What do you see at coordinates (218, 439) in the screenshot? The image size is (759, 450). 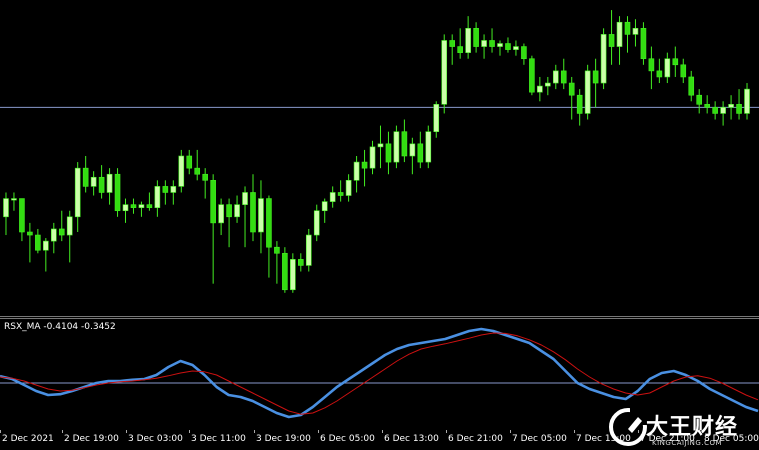 I see `time-tick-label: 3 Dec 11:00` at bounding box center [218, 439].